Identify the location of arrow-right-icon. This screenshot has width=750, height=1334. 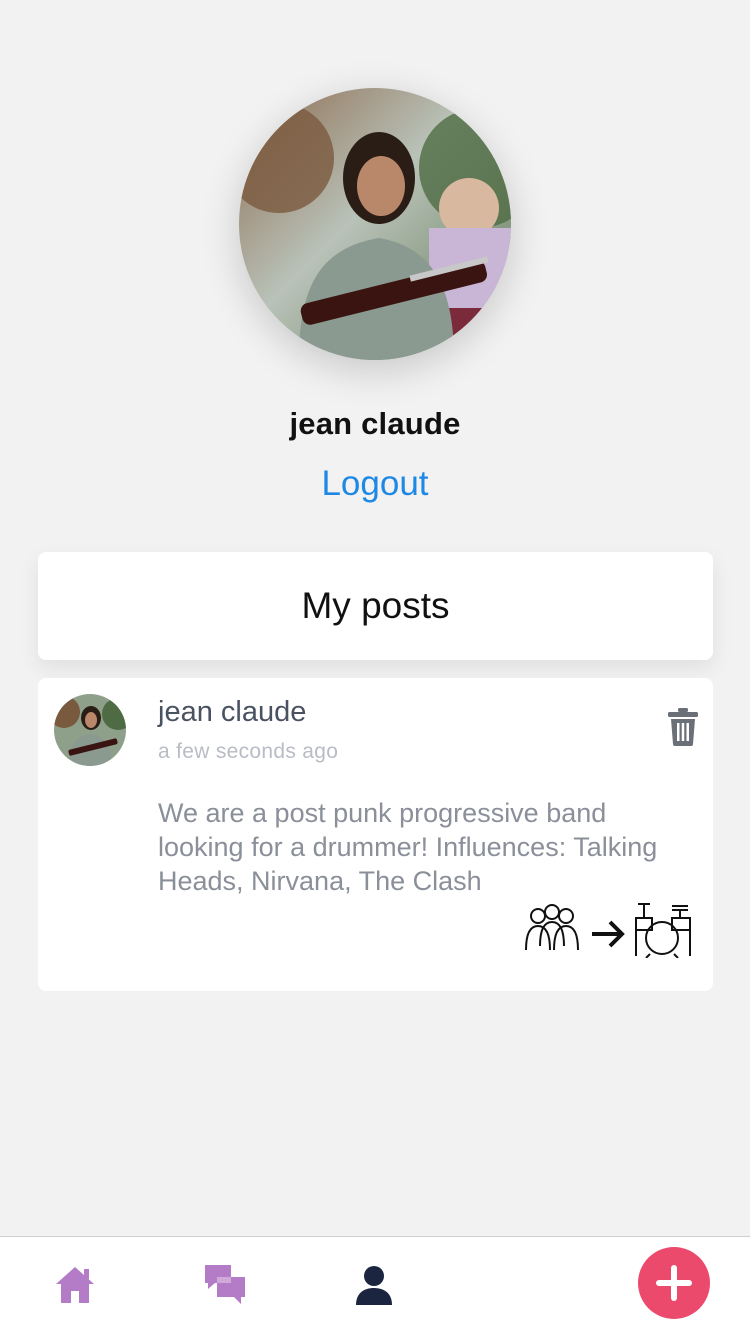
(608, 934).